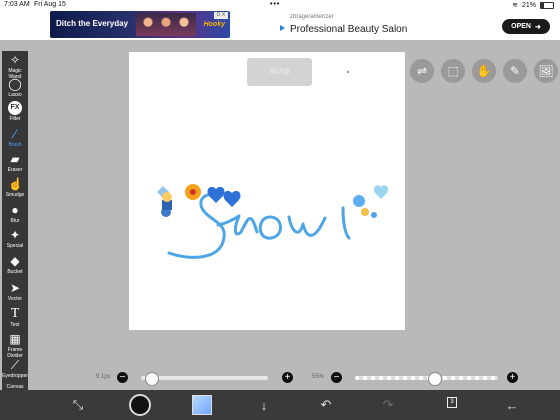  I want to click on redo-button: ↷, so click(388, 405).